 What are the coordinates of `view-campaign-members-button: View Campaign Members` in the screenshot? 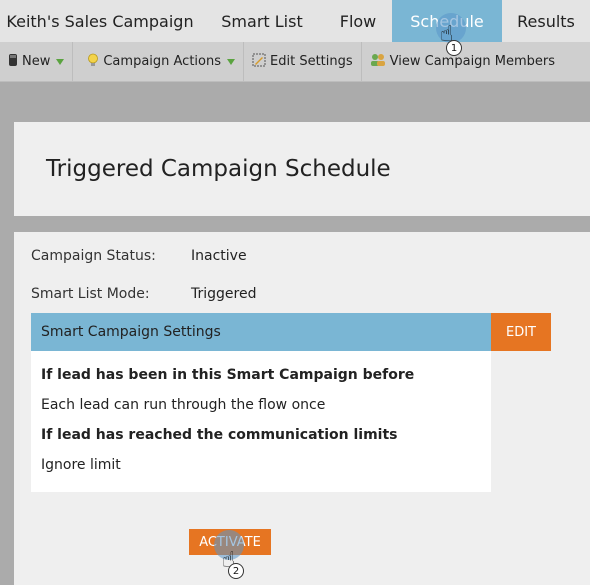 It's located at (462, 62).